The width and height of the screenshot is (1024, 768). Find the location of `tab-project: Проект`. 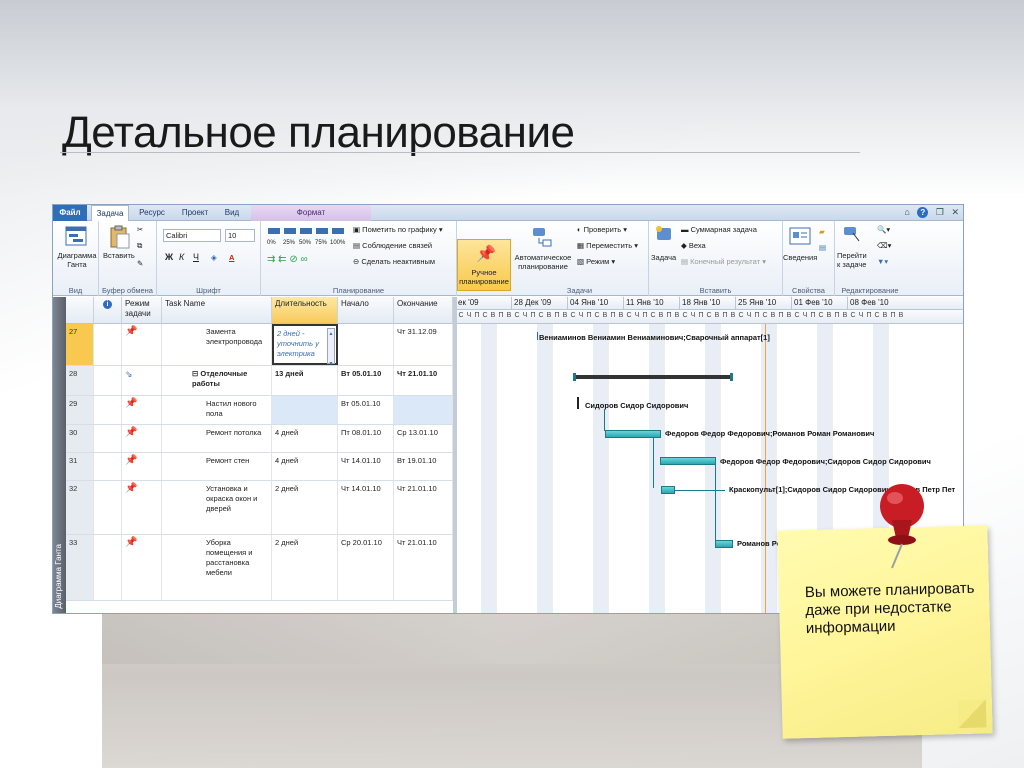

tab-project: Проект is located at coordinates (195, 213).